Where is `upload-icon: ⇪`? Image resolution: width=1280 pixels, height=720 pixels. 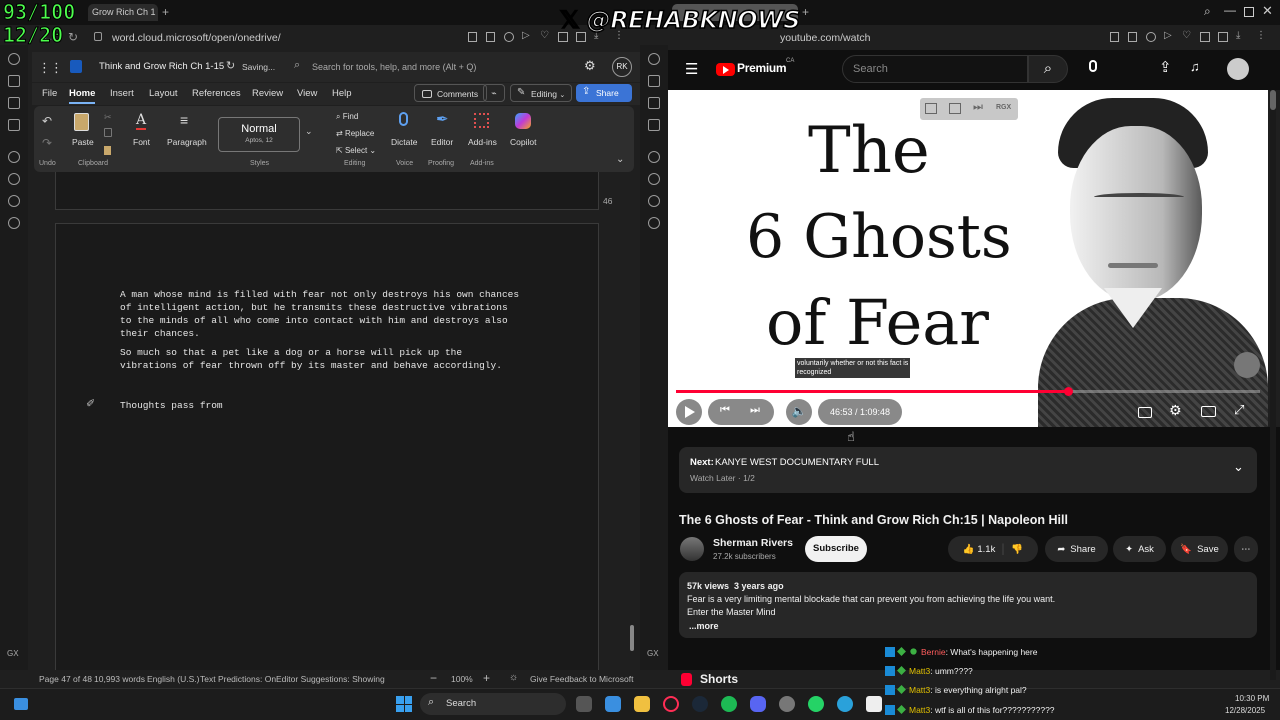
upload-icon: ⇪ is located at coordinates (1165, 67).